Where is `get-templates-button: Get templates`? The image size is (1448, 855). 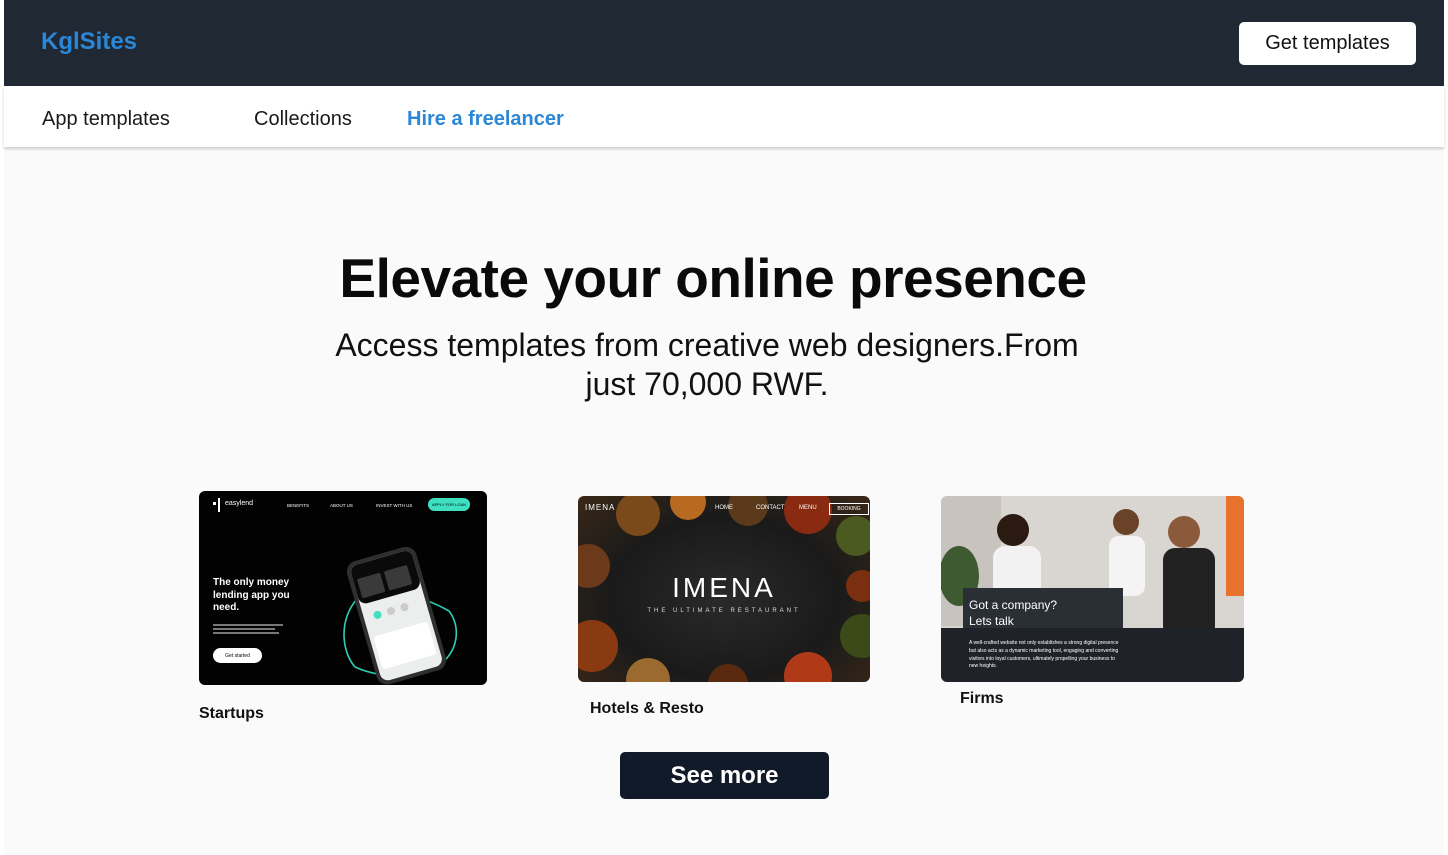 get-templates-button: Get templates is located at coordinates (1327, 43).